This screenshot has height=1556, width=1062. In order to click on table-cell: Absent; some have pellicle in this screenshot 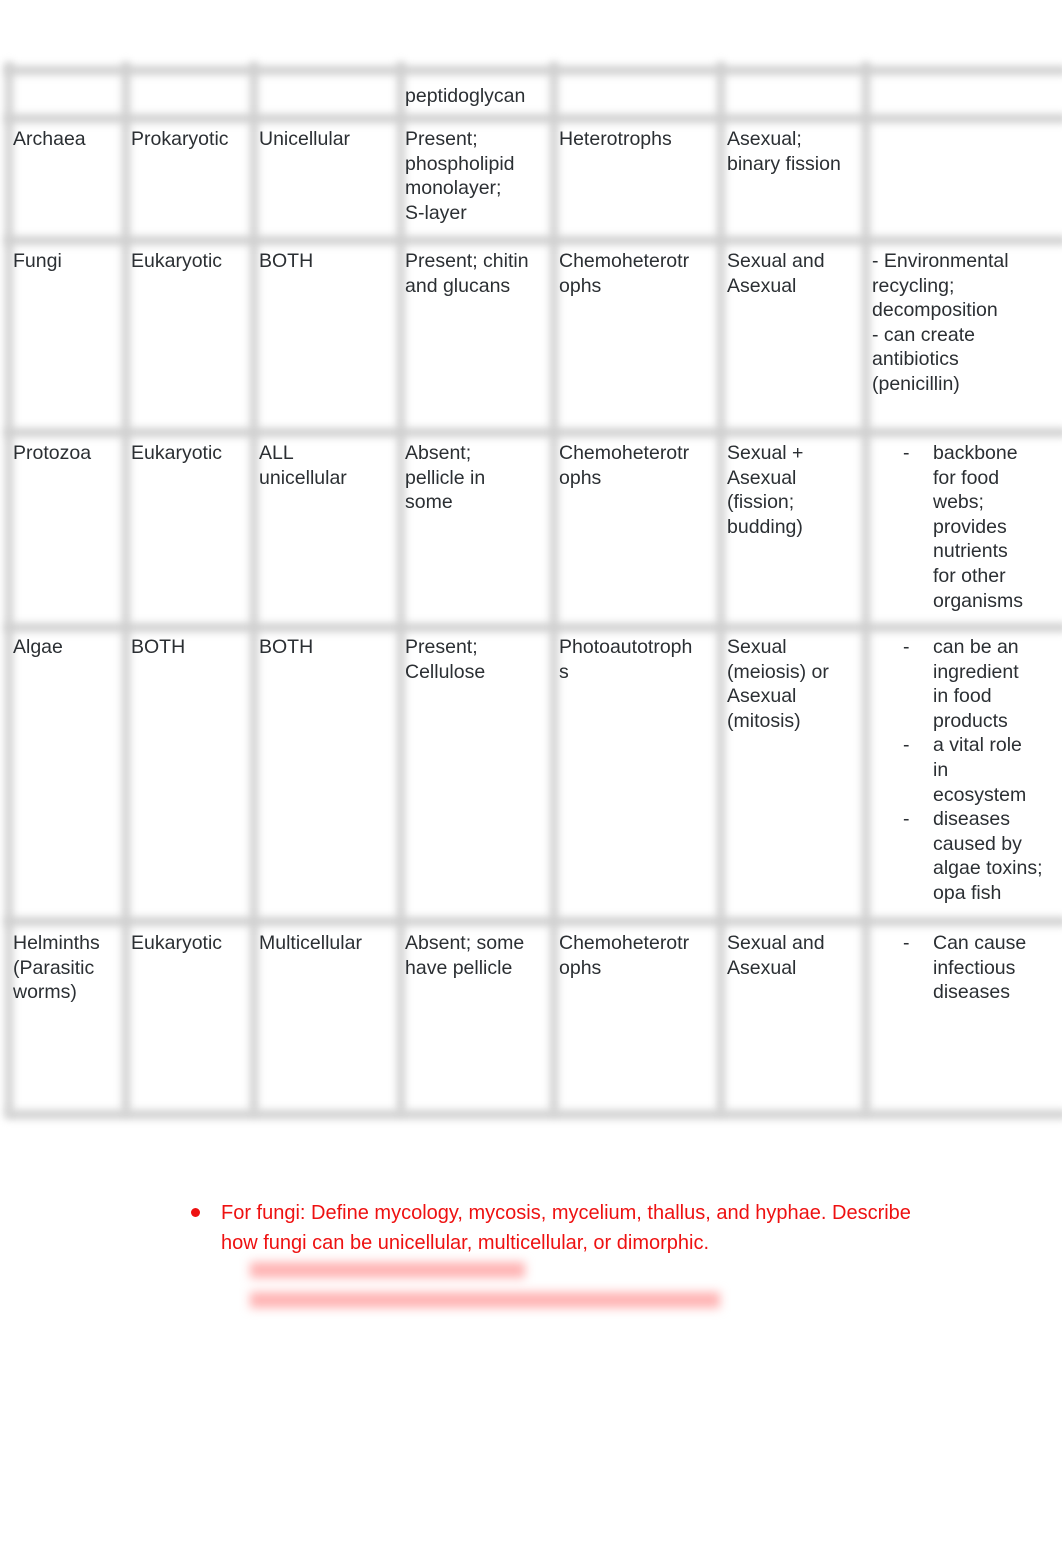, I will do `click(465, 955)`.